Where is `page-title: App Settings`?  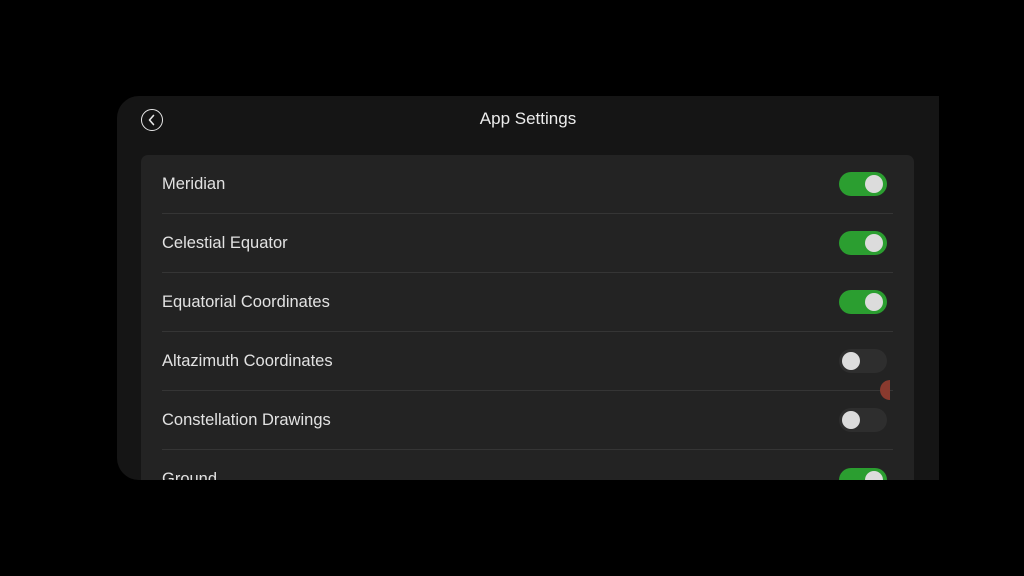 page-title: App Settings is located at coordinates (528, 118).